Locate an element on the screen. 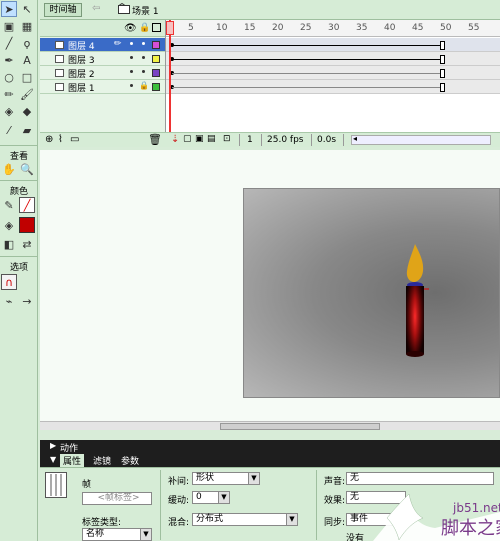  frames-grid: 5 10 15 20 25 30 35 40 45 50 55 is located at coordinates (332, 76).